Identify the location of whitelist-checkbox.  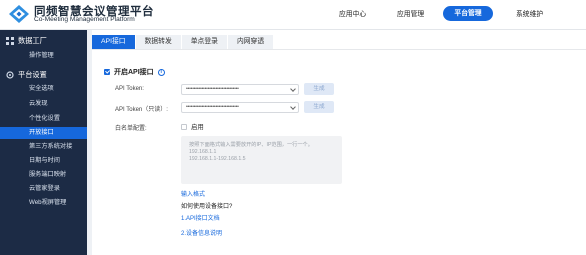
(184, 126).